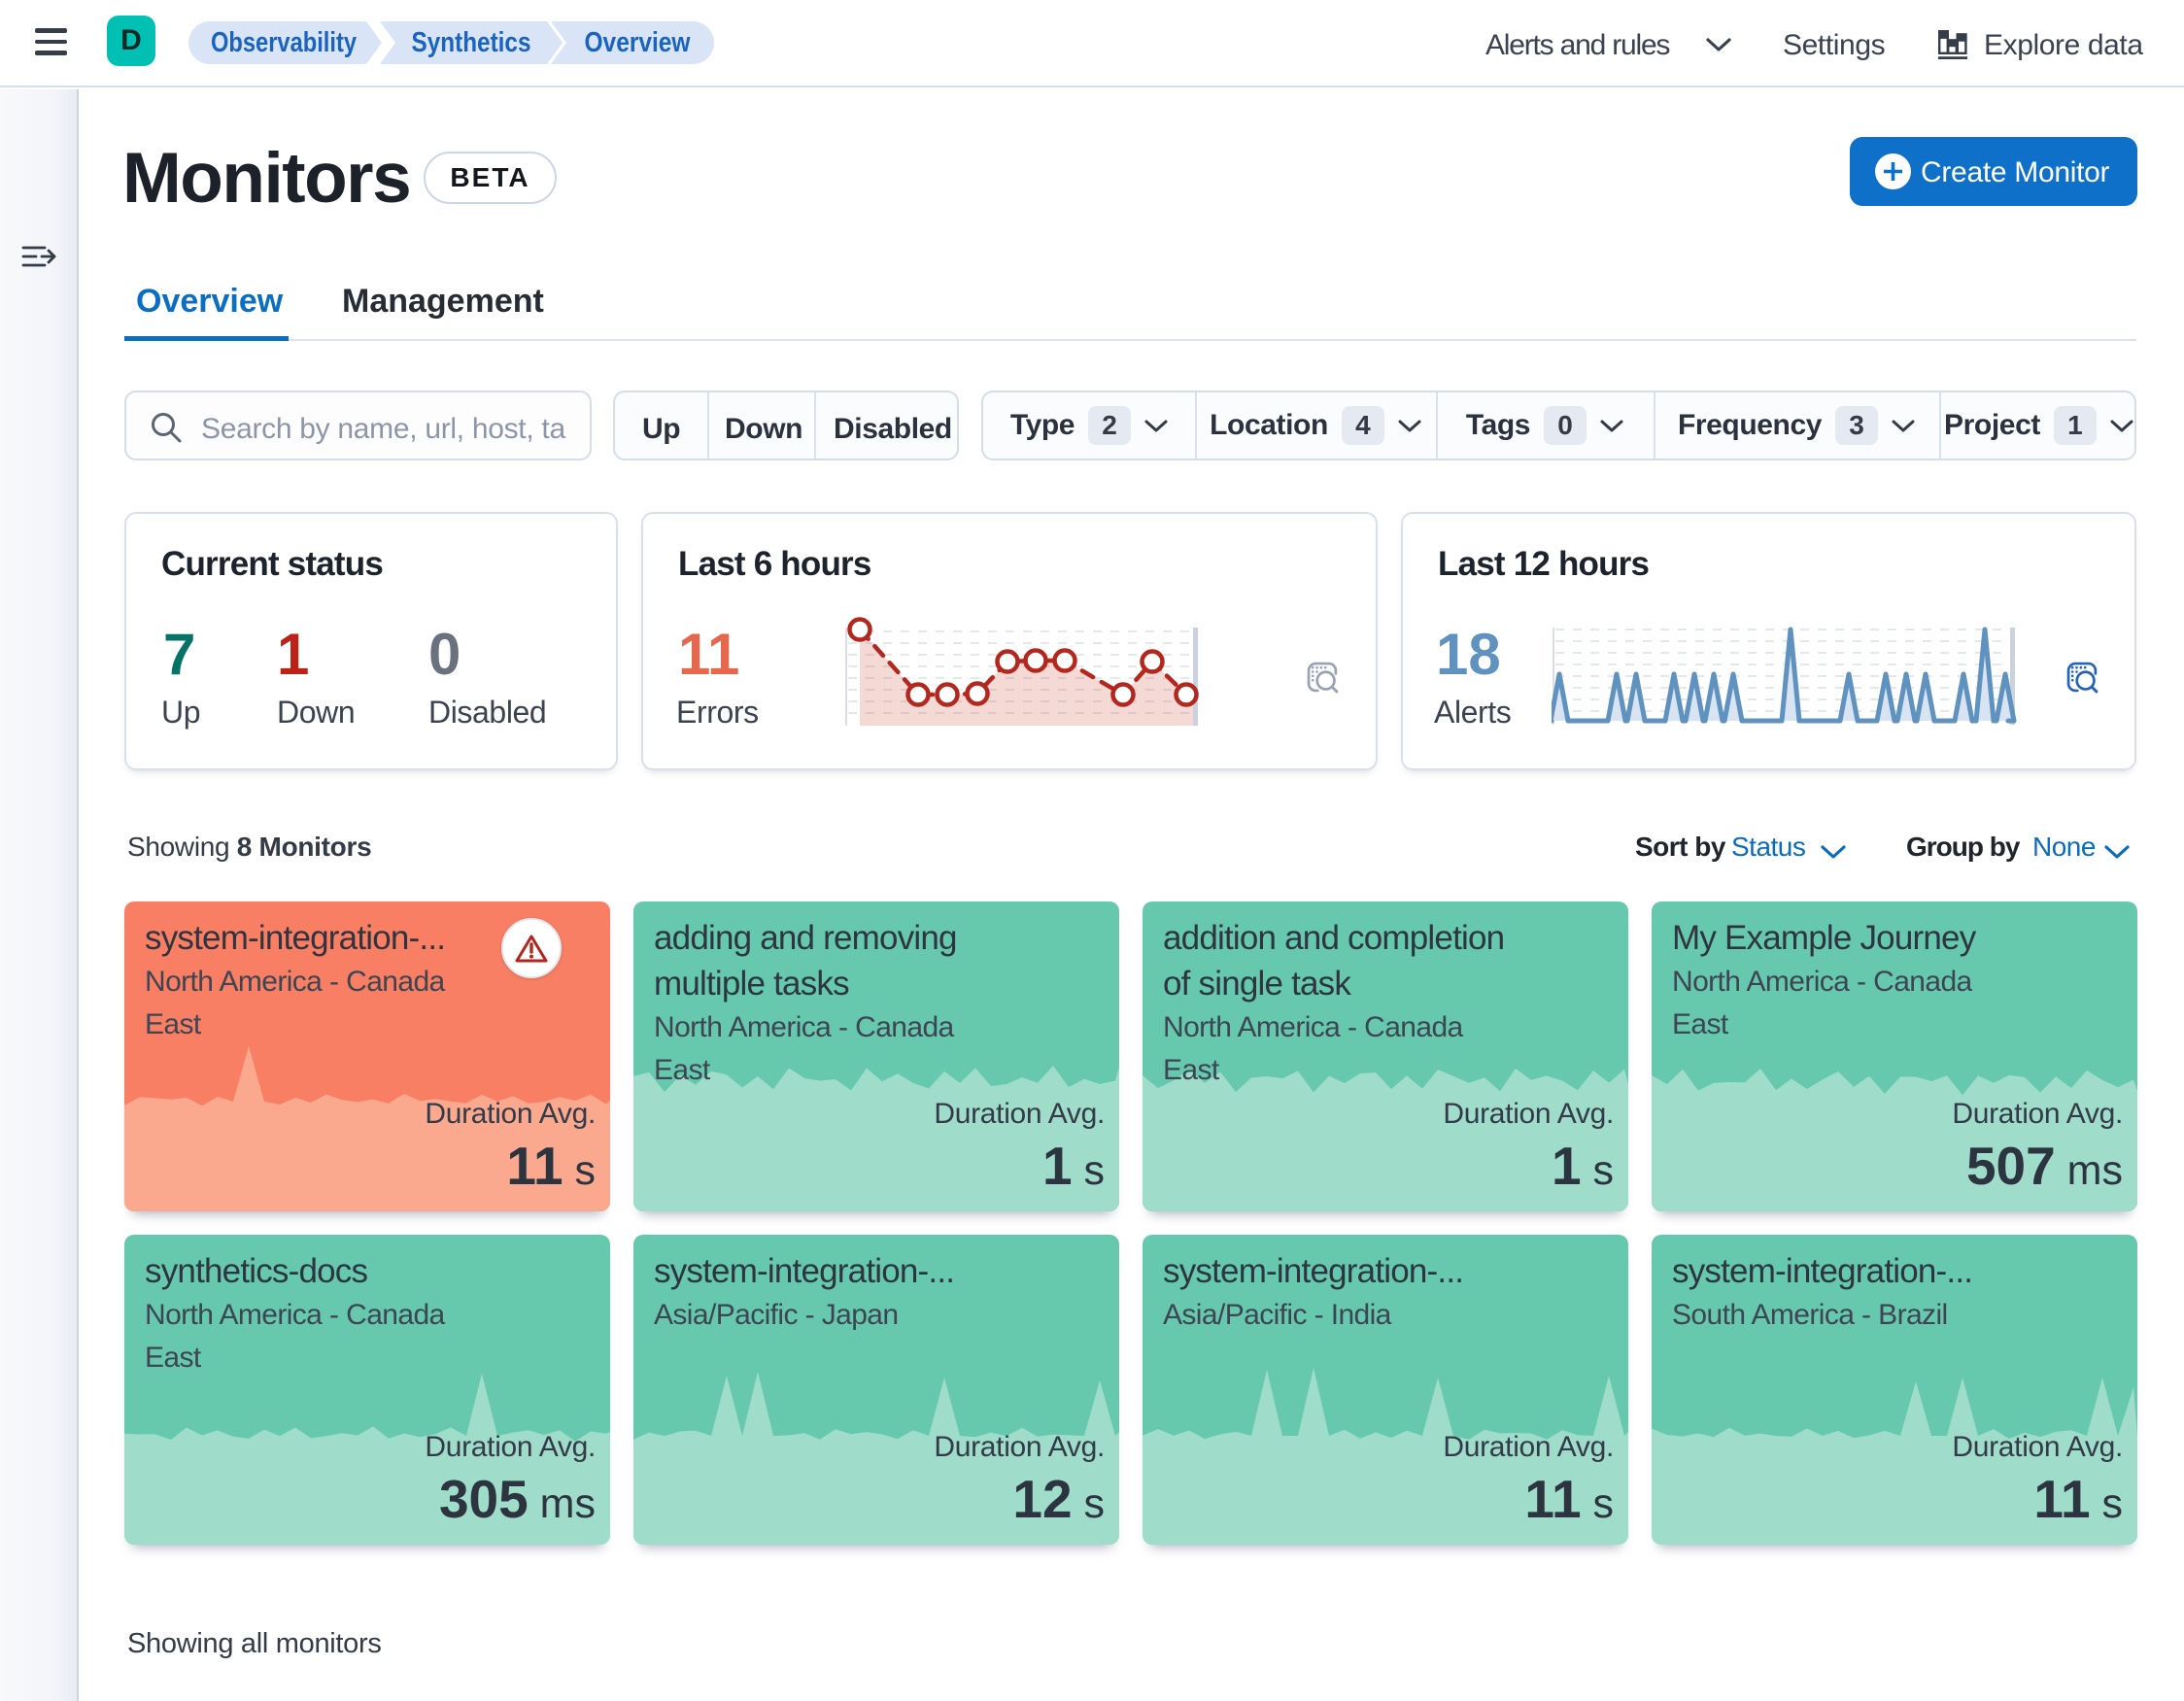 This screenshot has height=1701, width=2184. I want to click on svg-text: Overview, so click(638, 42).